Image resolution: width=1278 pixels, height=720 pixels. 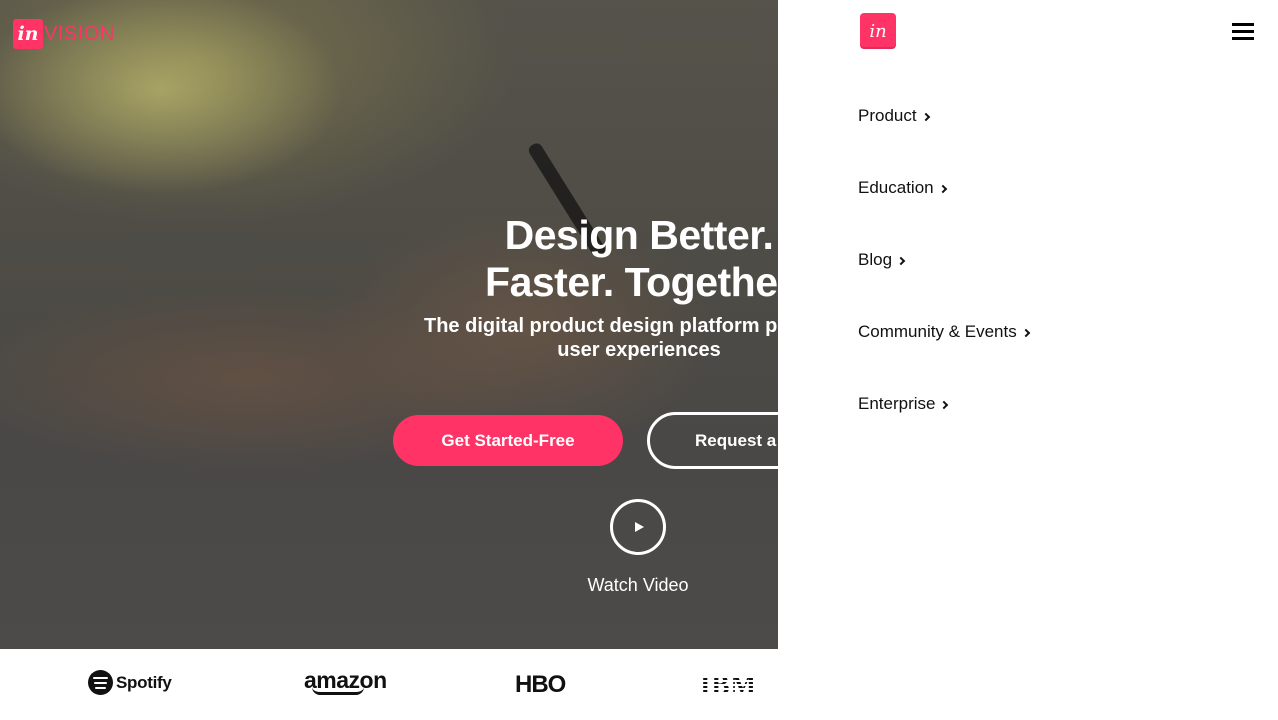 What do you see at coordinates (937, 331) in the screenshot?
I see `nav-item-label: Community & Events` at bounding box center [937, 331].